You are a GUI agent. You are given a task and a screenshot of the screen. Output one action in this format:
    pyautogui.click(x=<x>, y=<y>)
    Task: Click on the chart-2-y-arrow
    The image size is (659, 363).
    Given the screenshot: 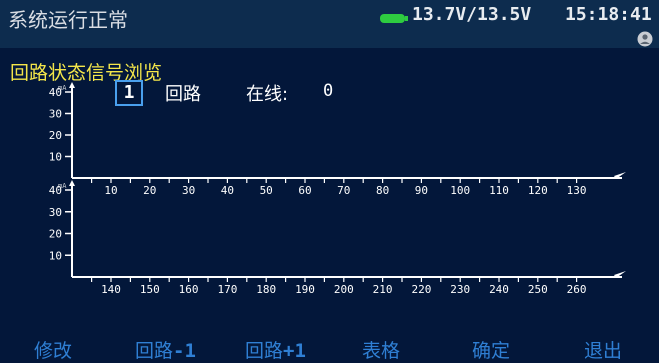 What is the action you would take?
    pyautogui.click(x=72, y=183)
    